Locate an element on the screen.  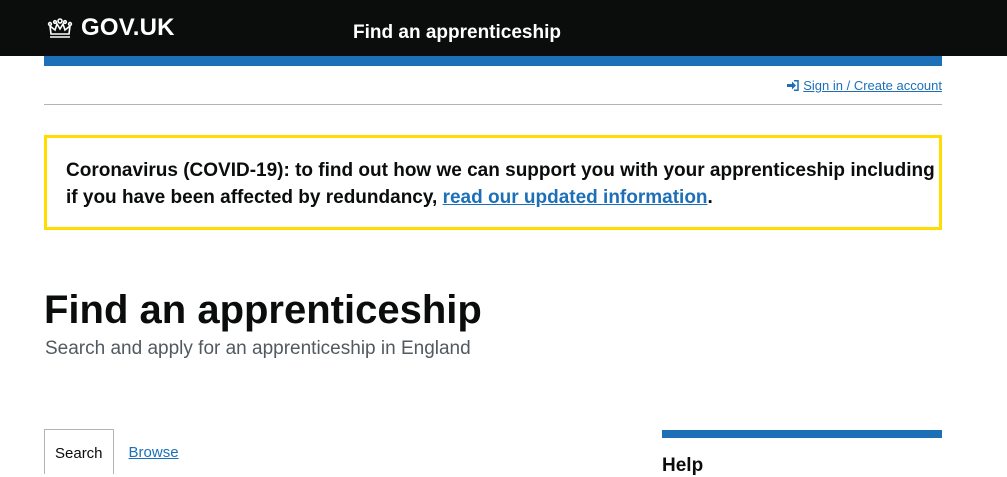
account-bar: Sign in / Create account is located at coordinates (493, 85).